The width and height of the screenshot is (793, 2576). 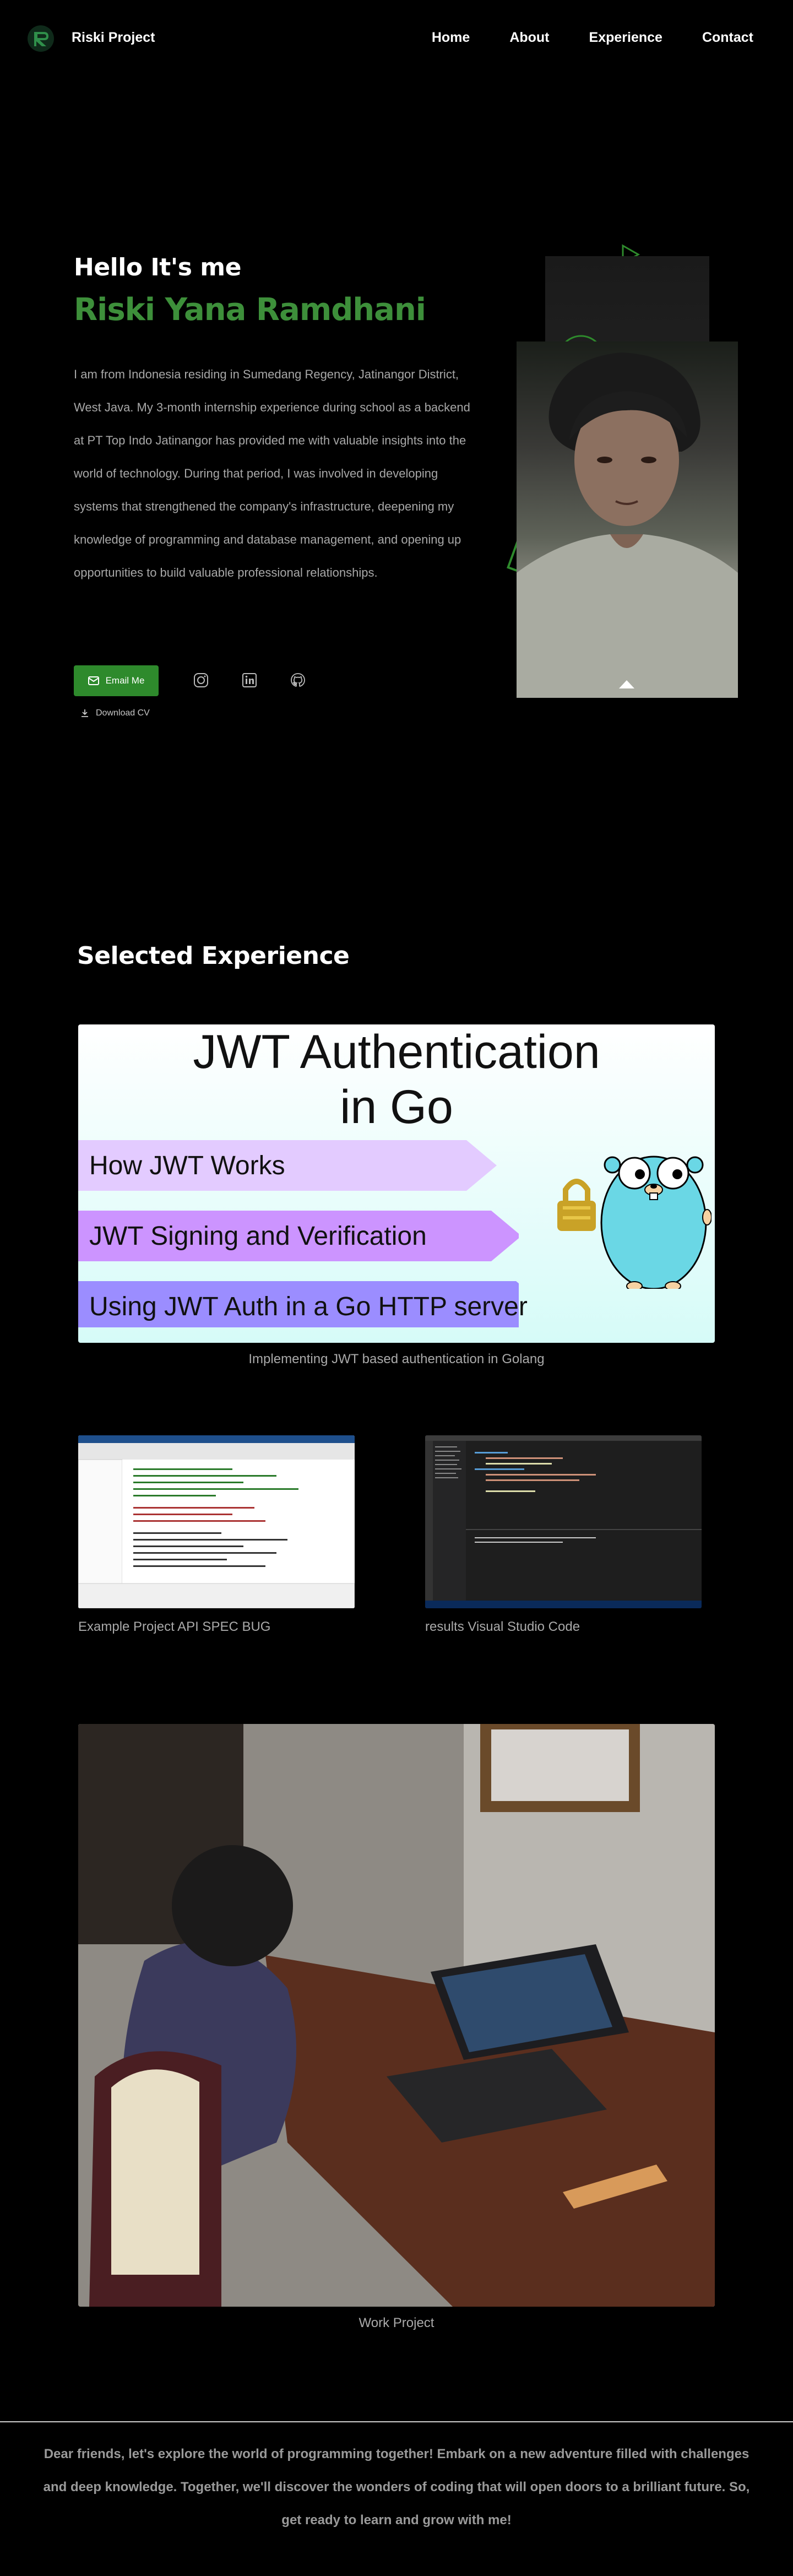 I want to click on hero-portrait, so click(x=619, y=468).